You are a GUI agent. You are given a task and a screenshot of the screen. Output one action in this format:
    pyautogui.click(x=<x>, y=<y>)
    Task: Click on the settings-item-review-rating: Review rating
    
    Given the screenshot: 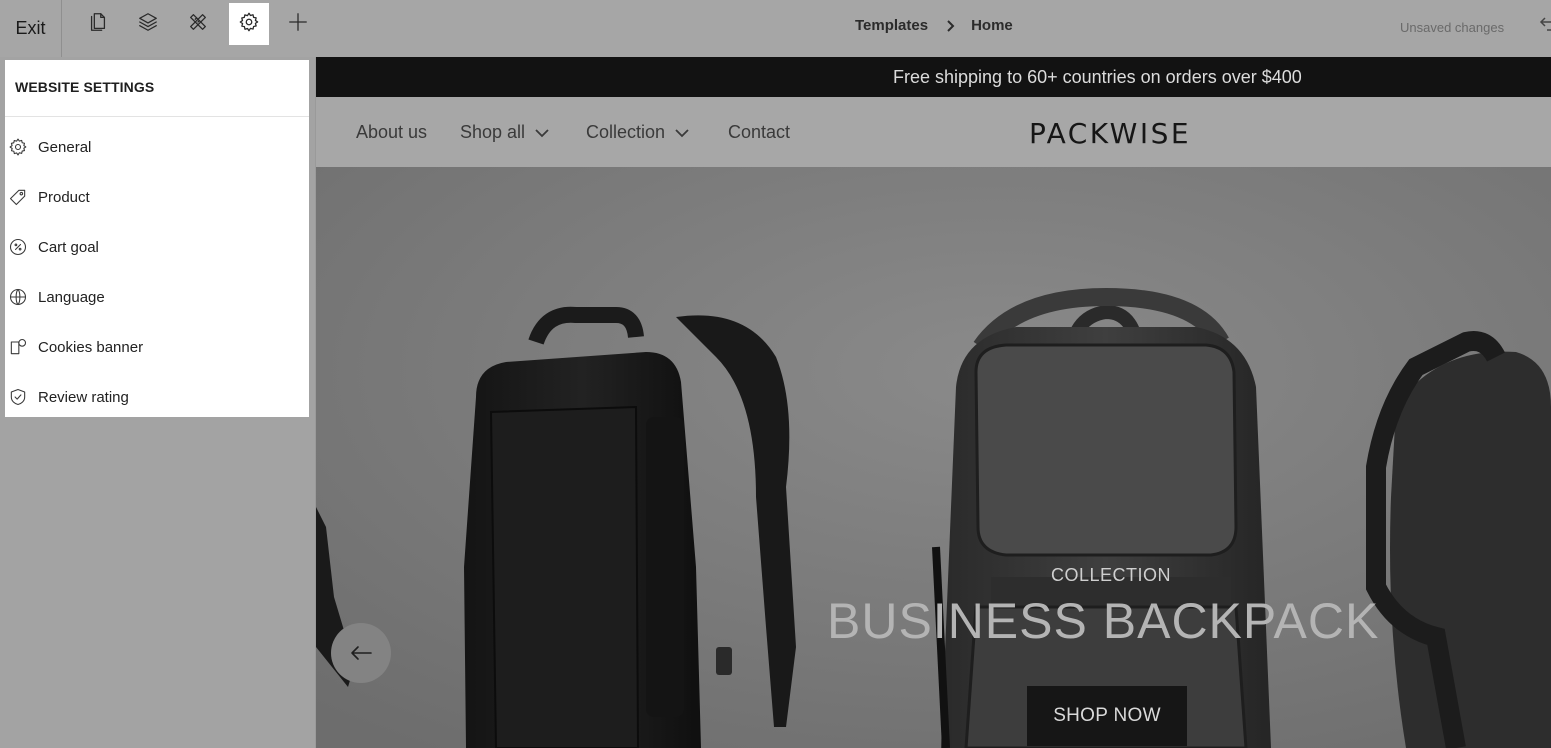 What is the action you would take?
    pyautogui.click(x=157, y=397)
    